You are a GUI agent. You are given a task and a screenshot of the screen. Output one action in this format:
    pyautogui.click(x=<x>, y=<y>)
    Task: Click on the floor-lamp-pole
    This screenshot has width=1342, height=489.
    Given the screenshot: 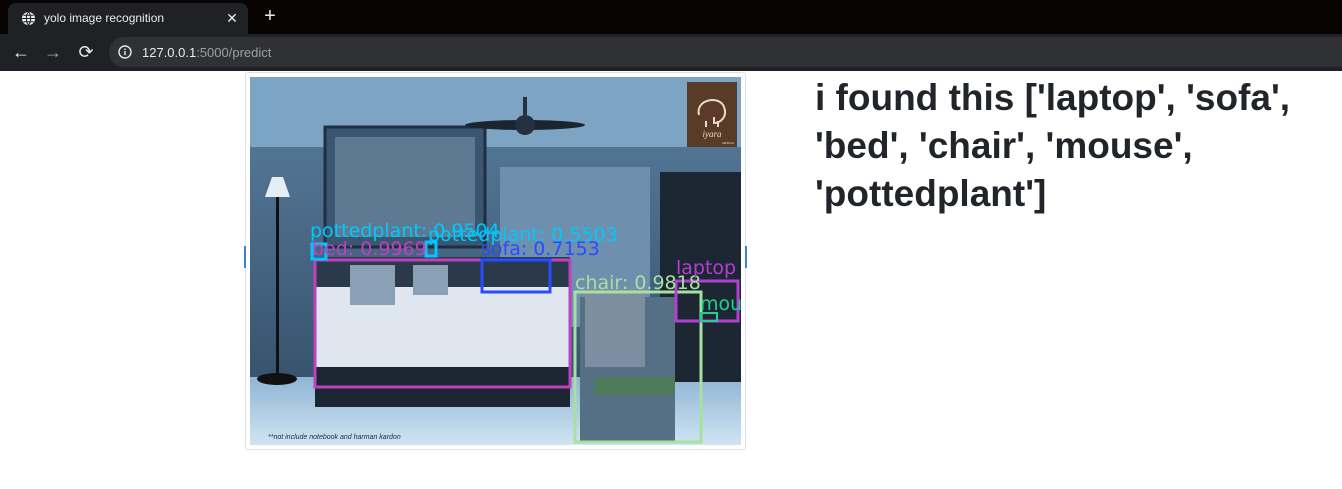 What is the action you would take?
    pyautogui.click(x=277, y=287)
    